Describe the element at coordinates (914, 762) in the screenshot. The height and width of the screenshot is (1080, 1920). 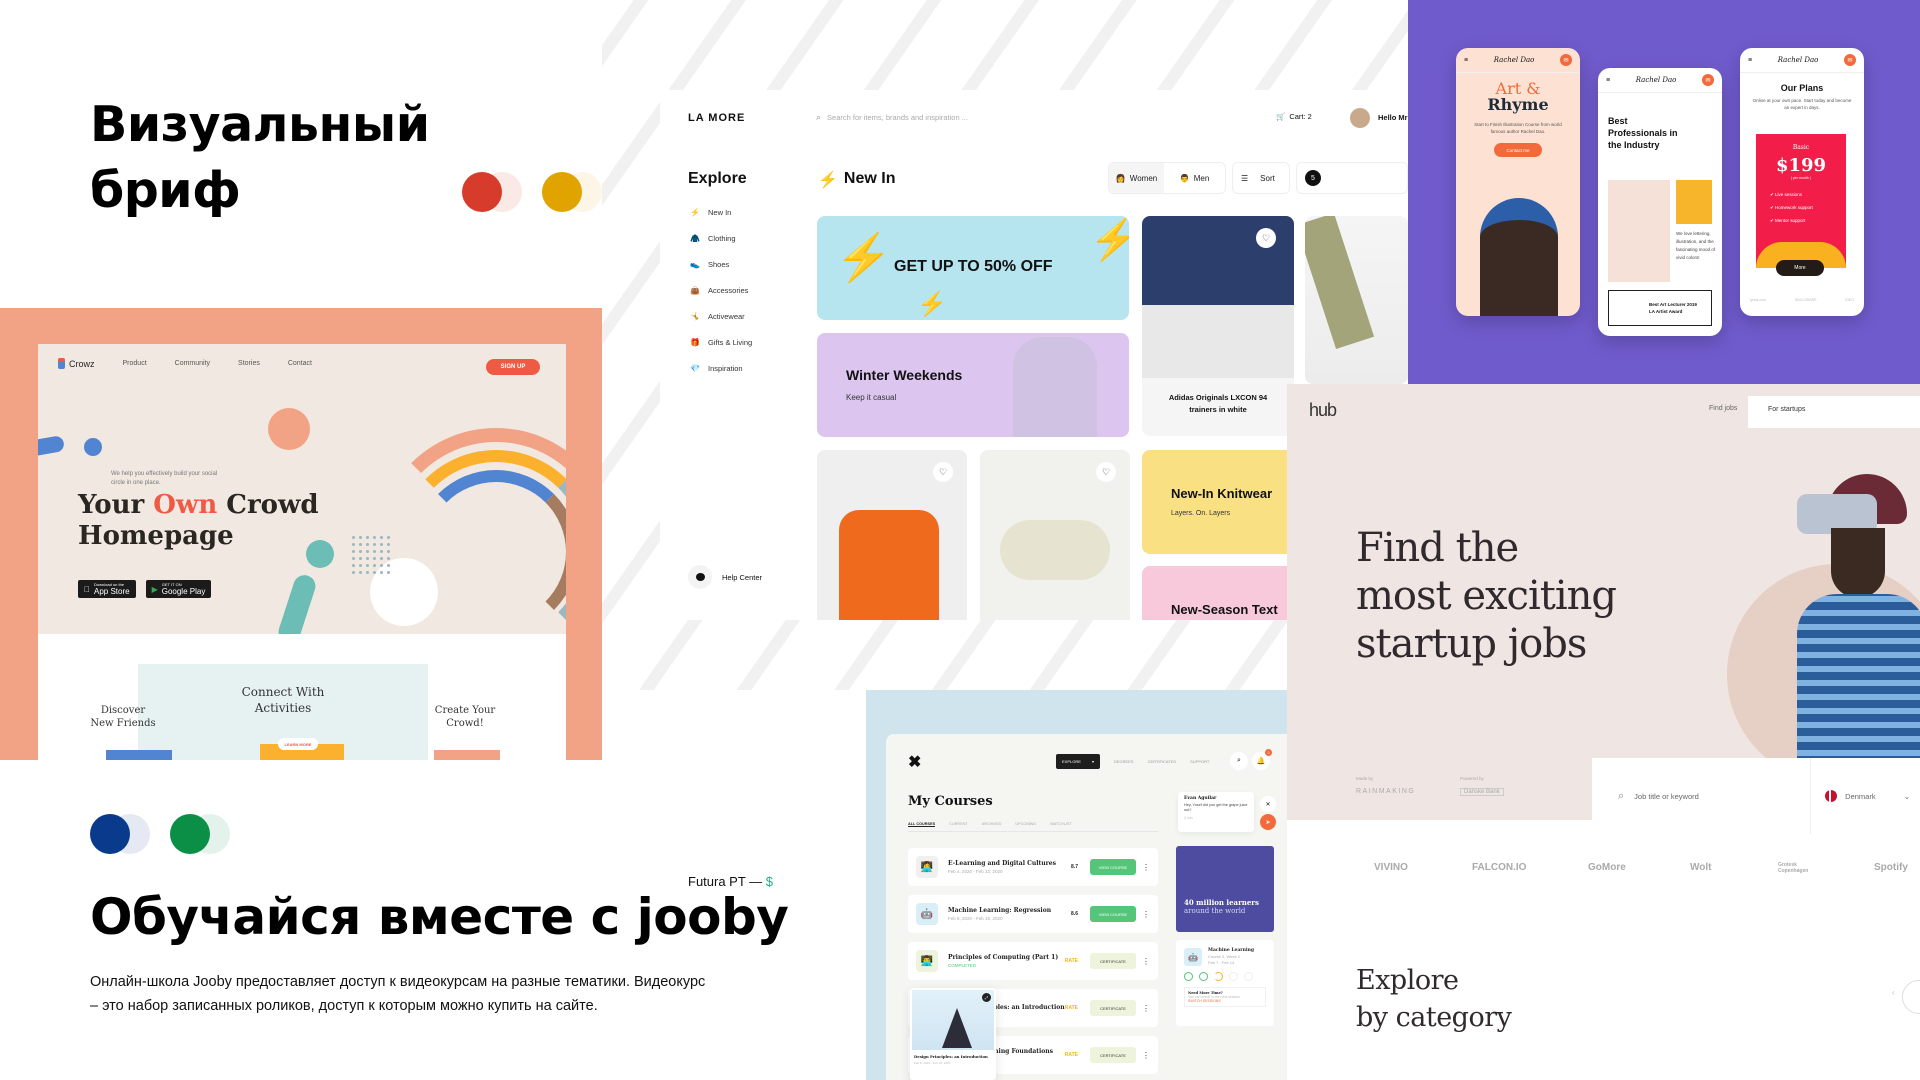
I see `jooby-logo-icon: ✖` at that location.